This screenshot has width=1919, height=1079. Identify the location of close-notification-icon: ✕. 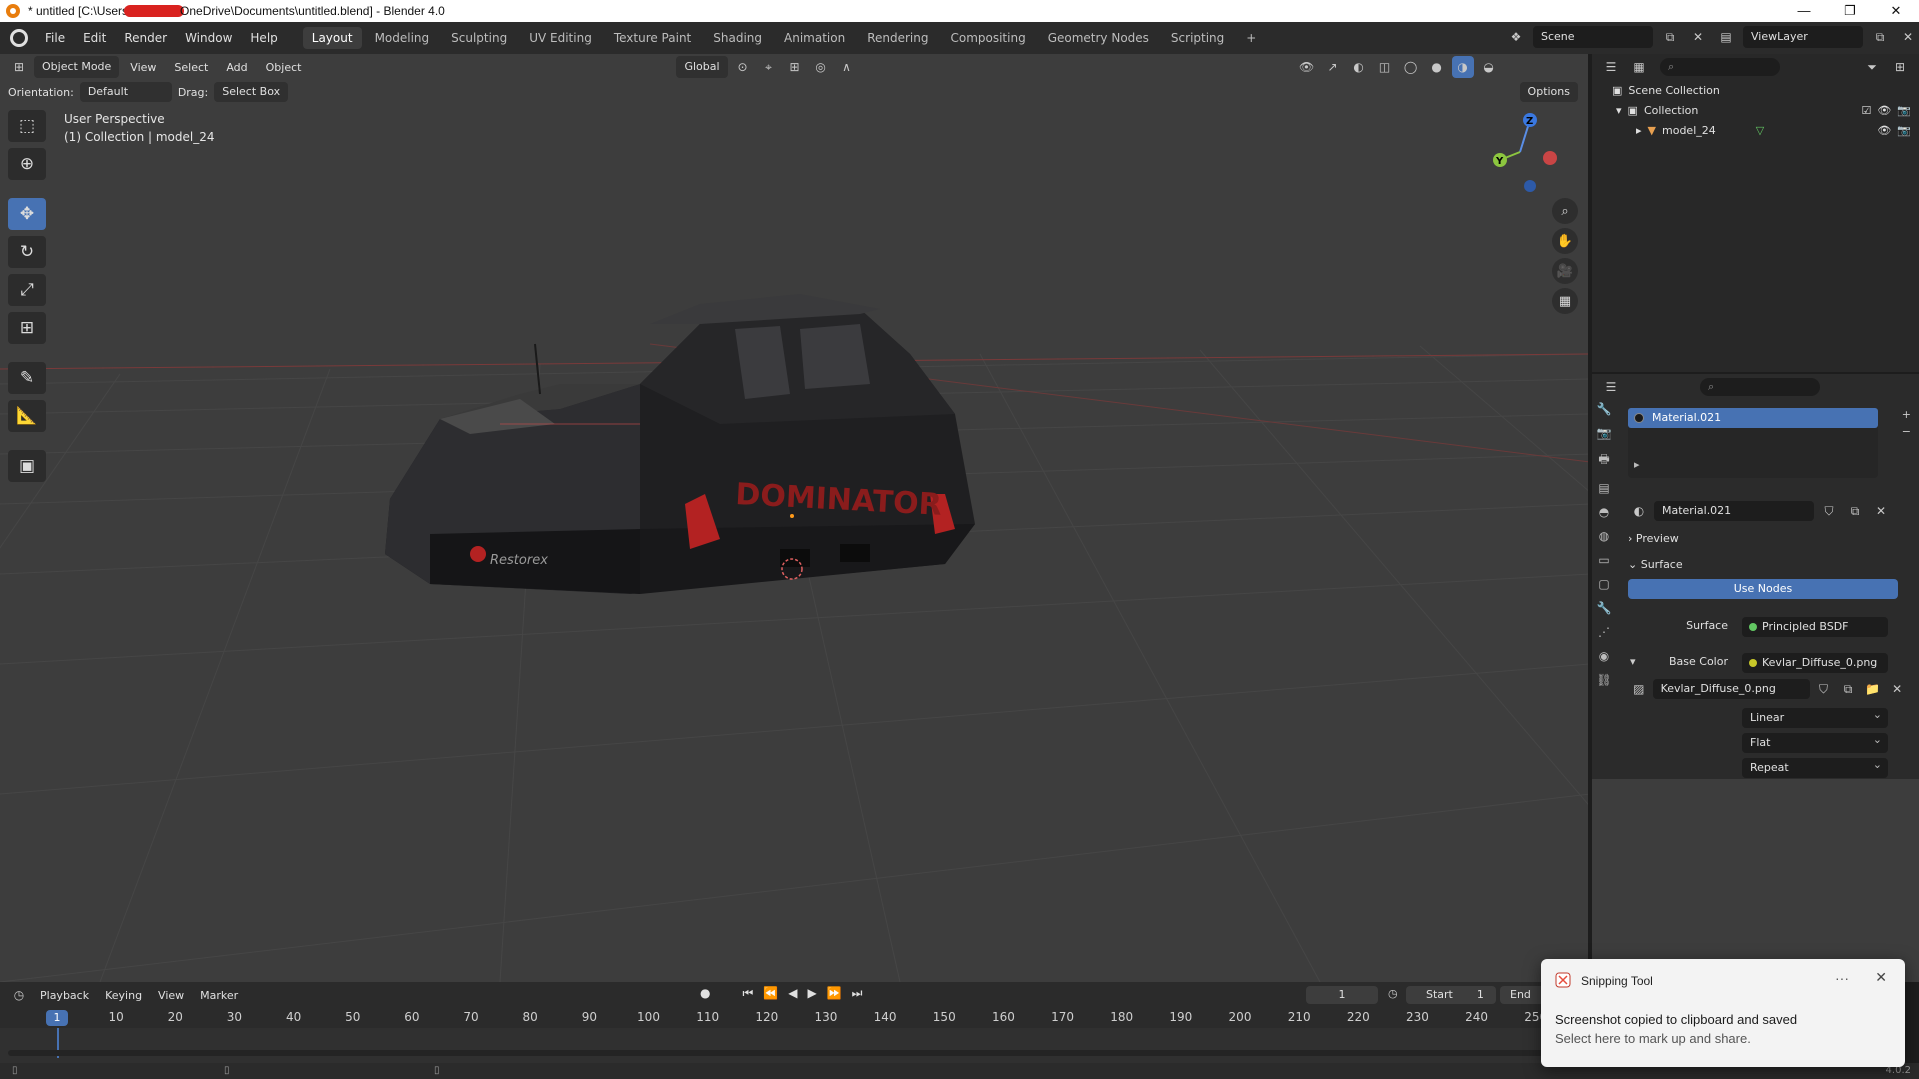
(1881, 977).